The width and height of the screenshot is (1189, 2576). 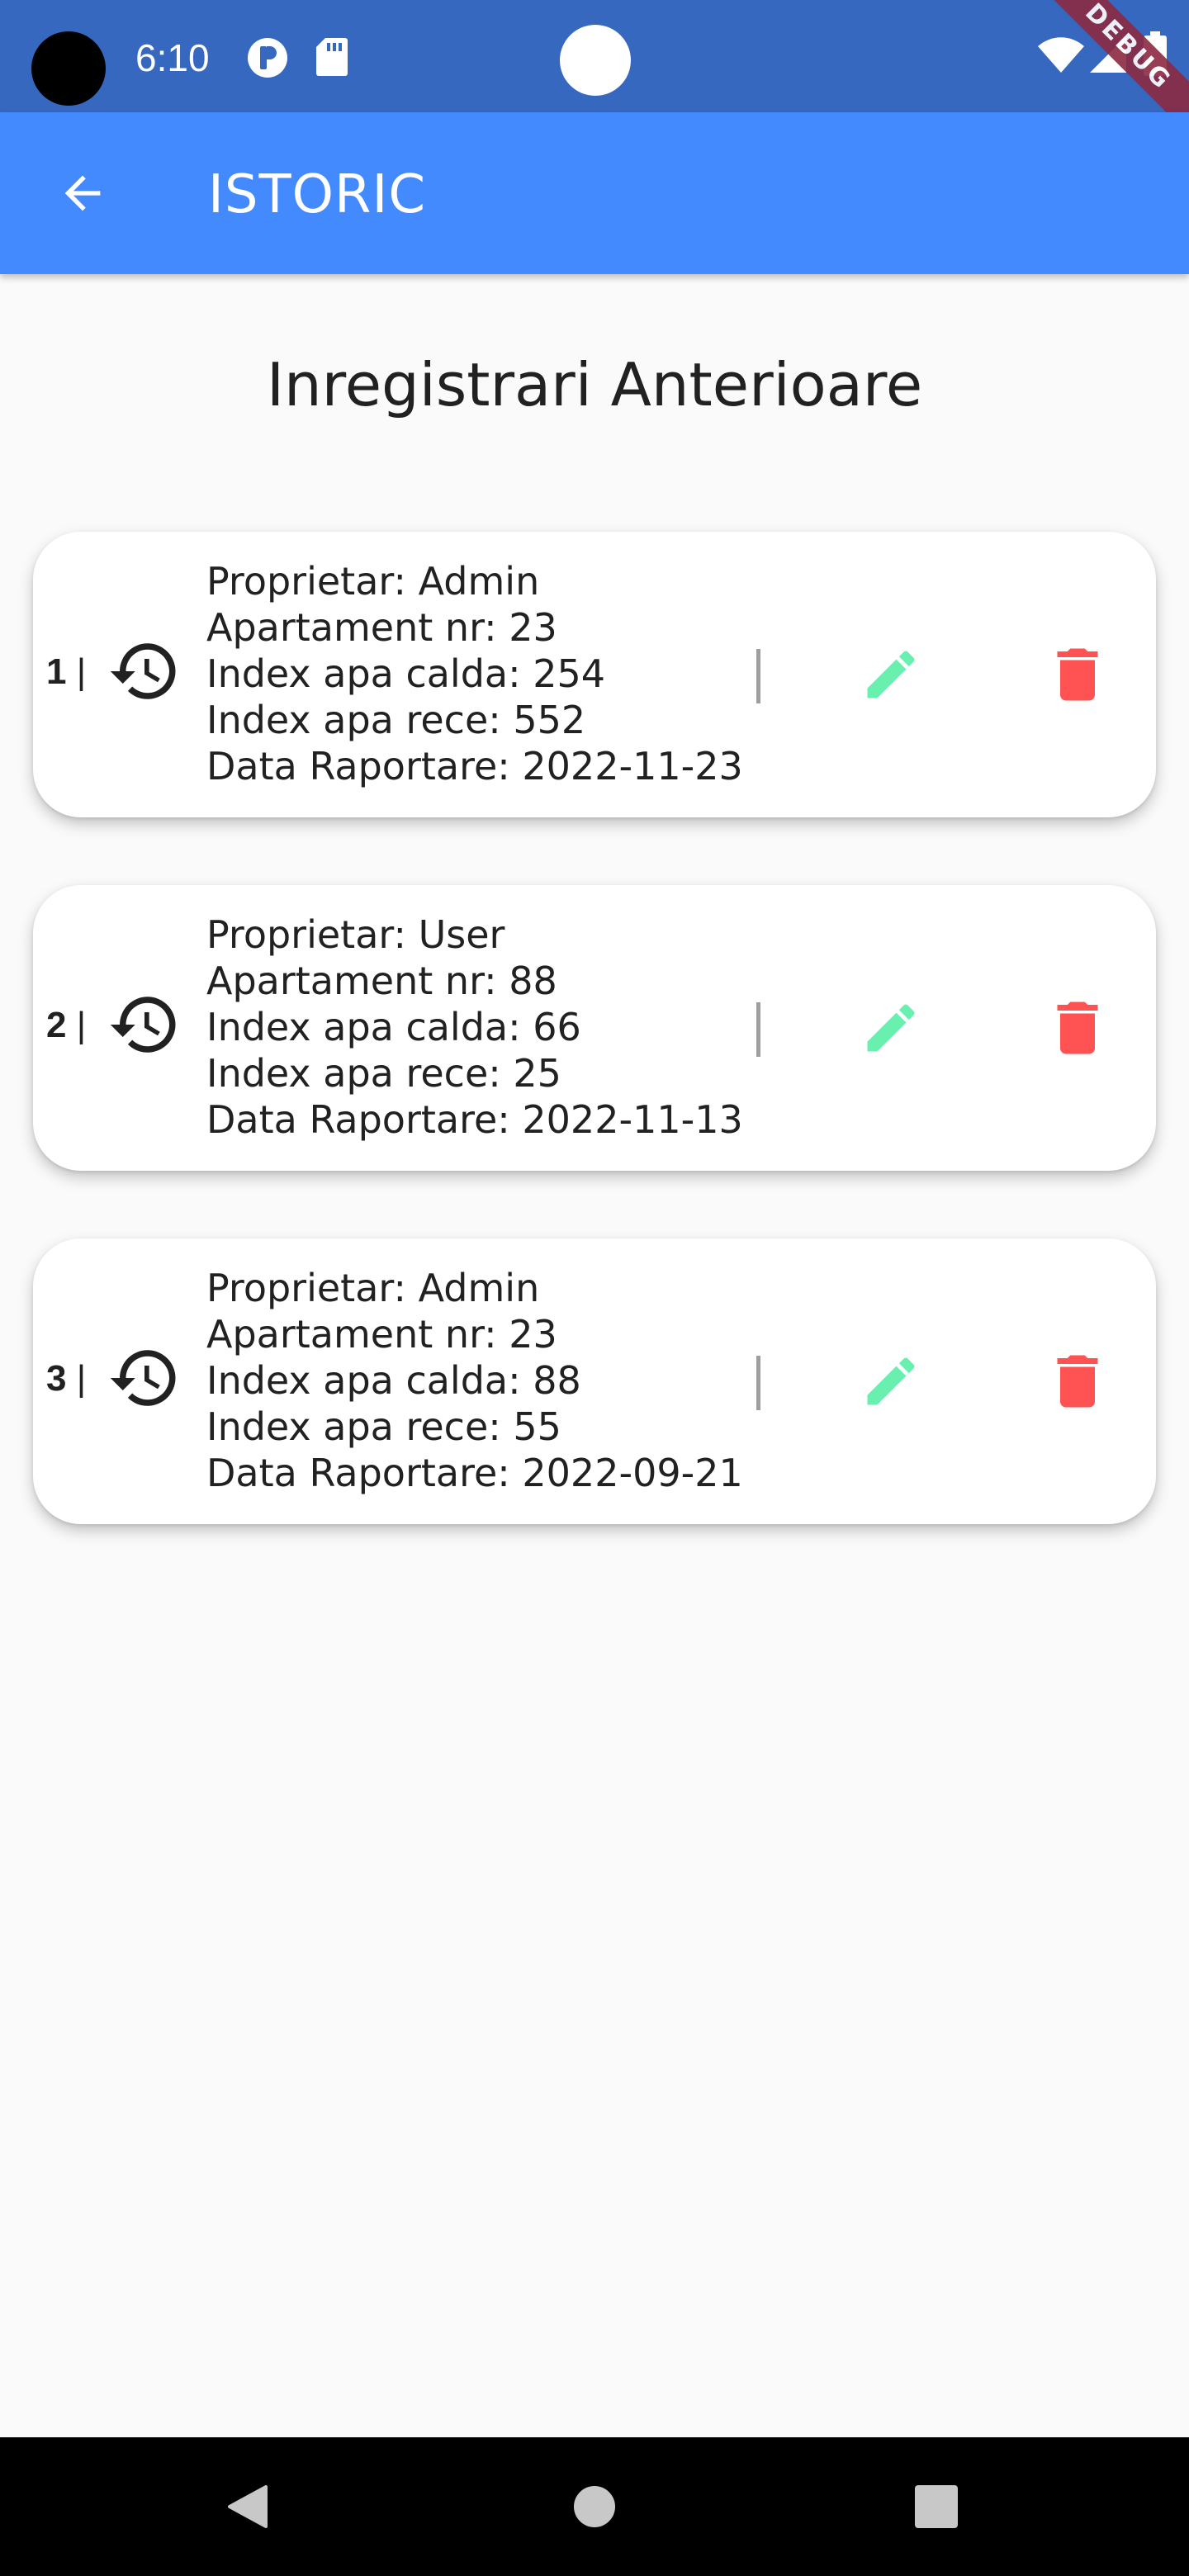 I want to click on record-hot-water: Index apa calda: 254, so click(x=406, y=673).